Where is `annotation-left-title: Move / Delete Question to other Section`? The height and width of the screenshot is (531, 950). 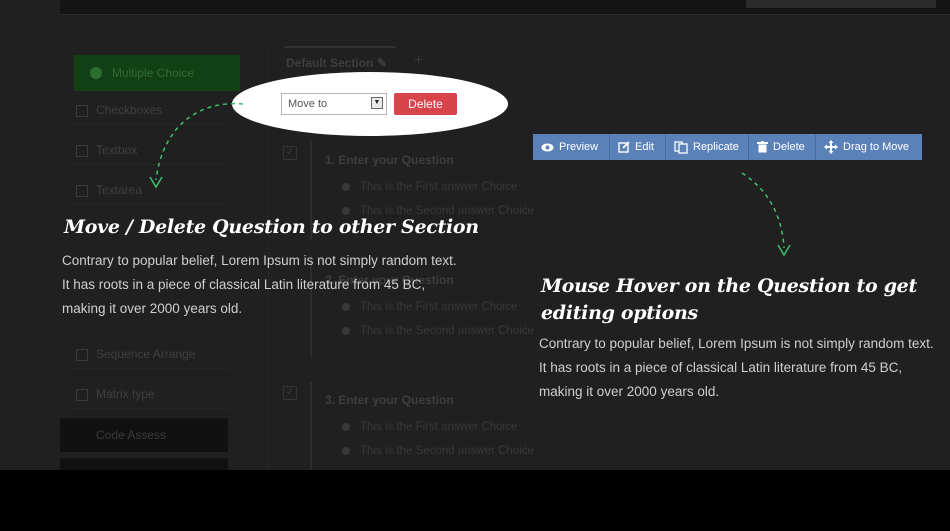
annotation-left-title: Move / Delete Question to other Section is located at coordinates (271, 227).